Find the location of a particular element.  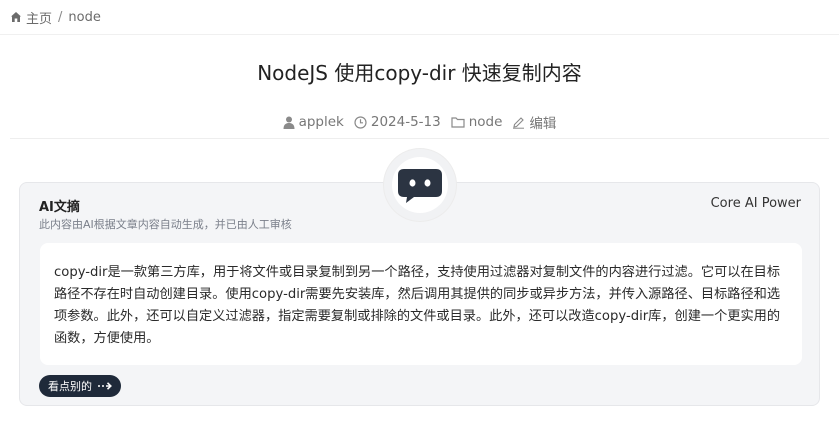

category-meta: node is located at coordinates (477, 122).